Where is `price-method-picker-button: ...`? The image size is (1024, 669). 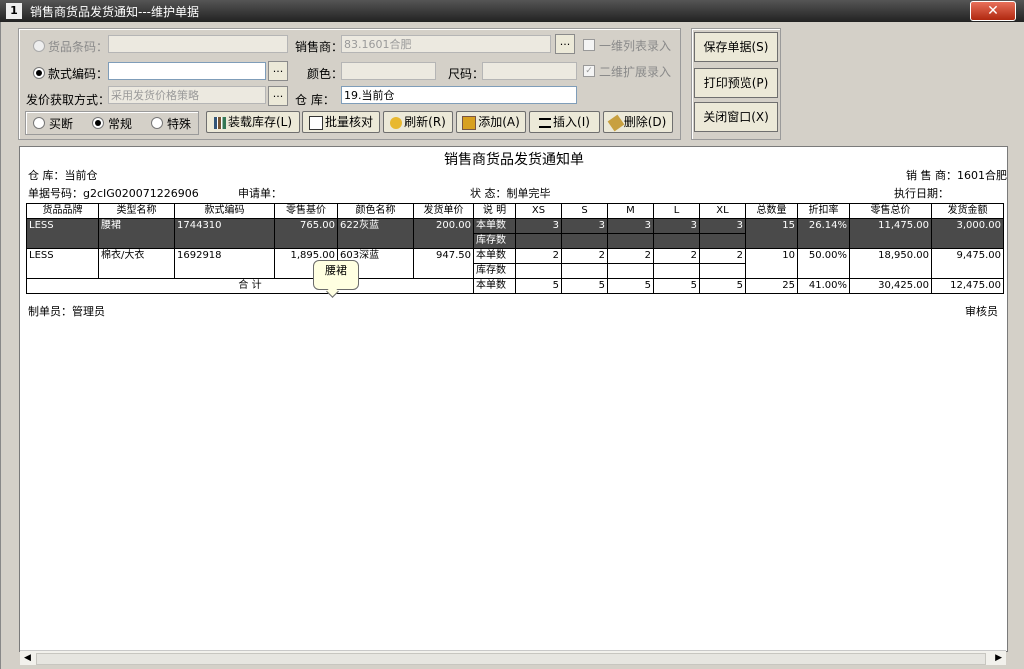 price-method-picker-button: ... is located at coordinates (278, 96).